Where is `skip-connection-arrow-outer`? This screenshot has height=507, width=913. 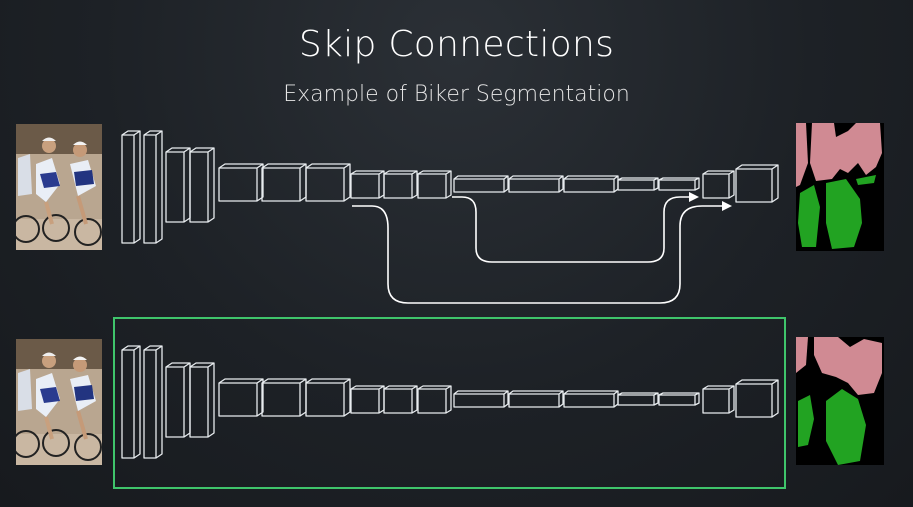
skip-connection-arrow-outer is located at coordinates (542, 252).